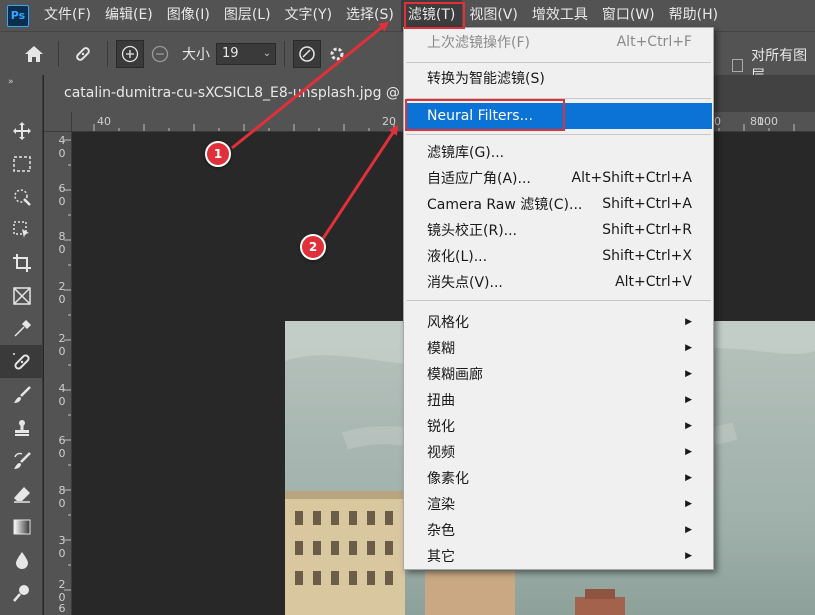  What do you see at coordinates (188, 15) in the screenshot?
I see `menu-image: 图像(I)` at bounding box center [188, 15].